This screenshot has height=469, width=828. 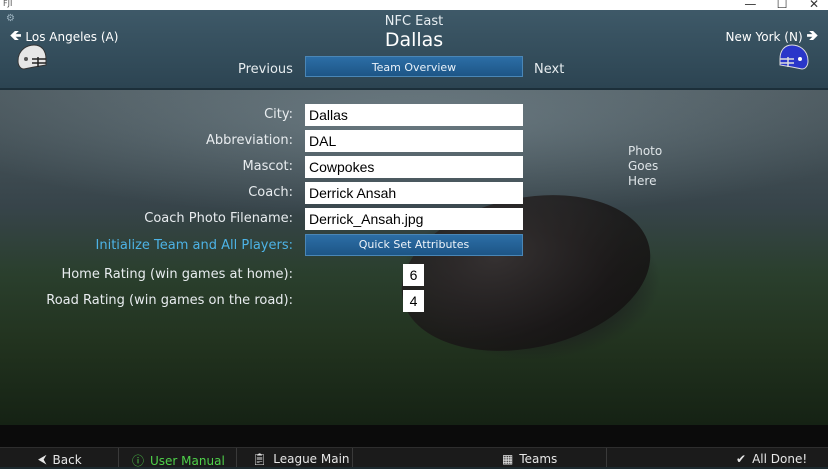 What do you see at coordinates (508, 459) in the screenshot?
I see `teams-icon: ▦` at bounding box center [508, 459].